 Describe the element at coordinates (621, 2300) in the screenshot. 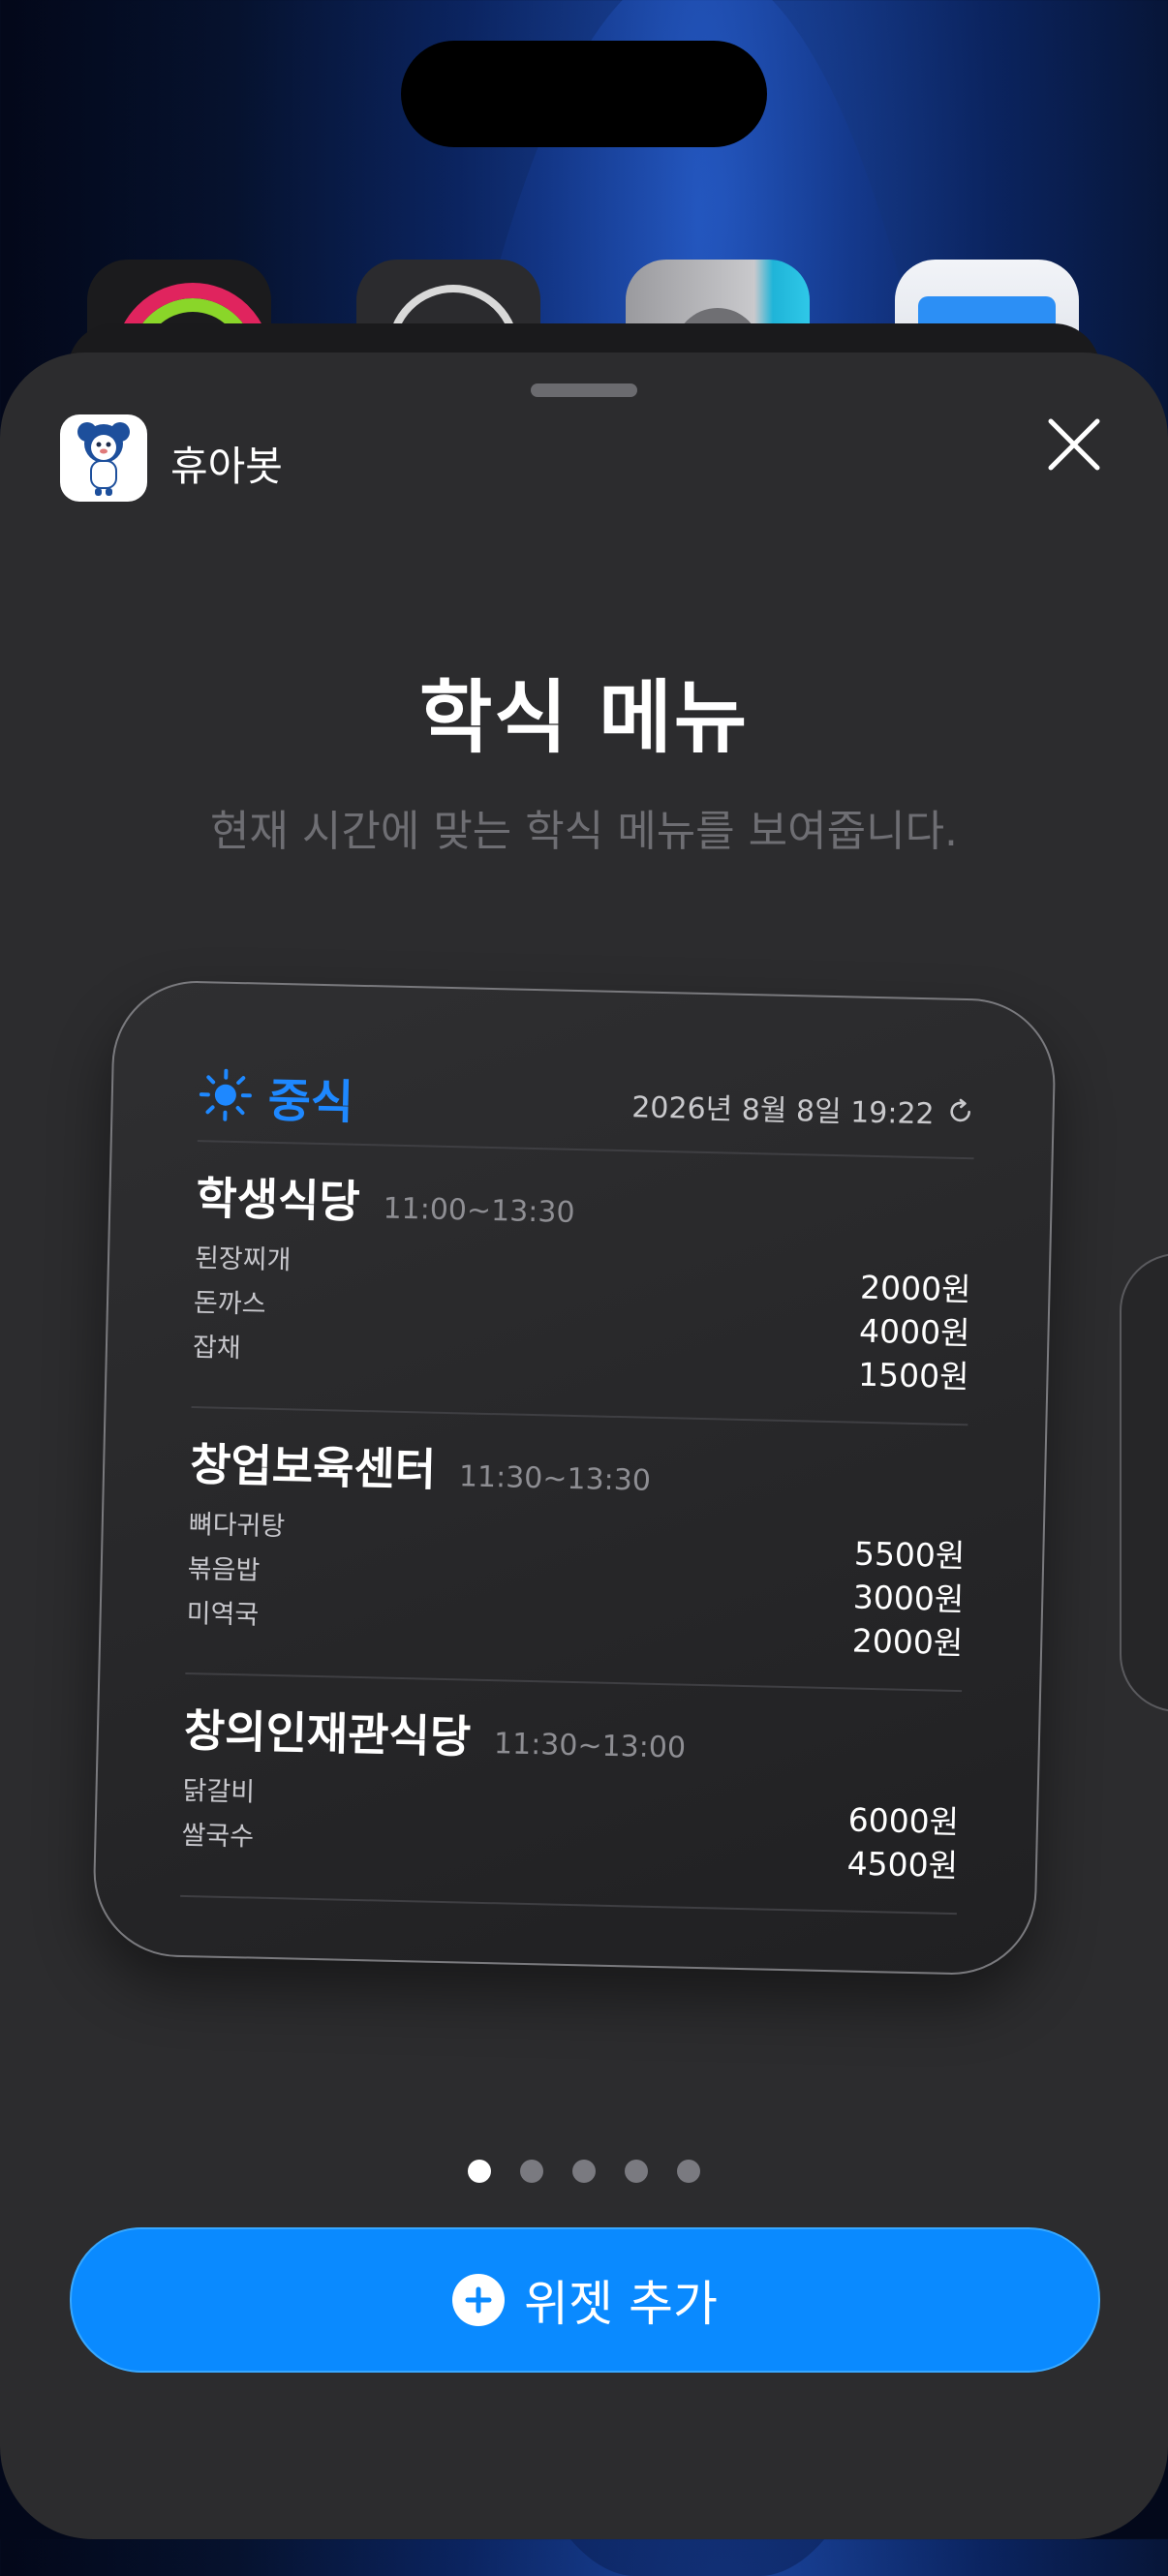

I see `add-widget-label: 위젯 추가` at that location.